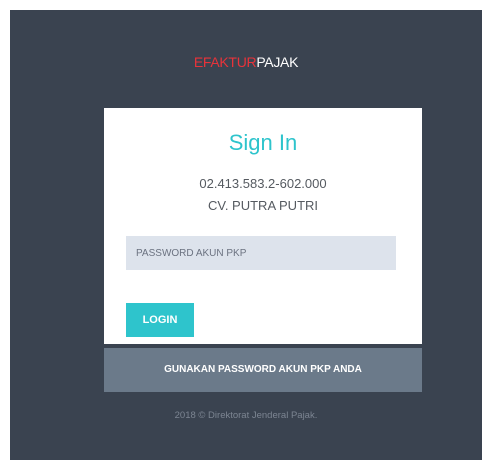 This screenshot has width=492, height=460. Describe the element at coordinates (263, 142) in the screenshot. I see `page-title: Sign In` at that location.